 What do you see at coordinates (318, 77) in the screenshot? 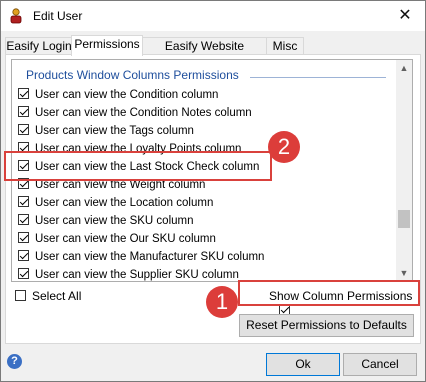
I see `group-divider` at bounding box center [318, 77].